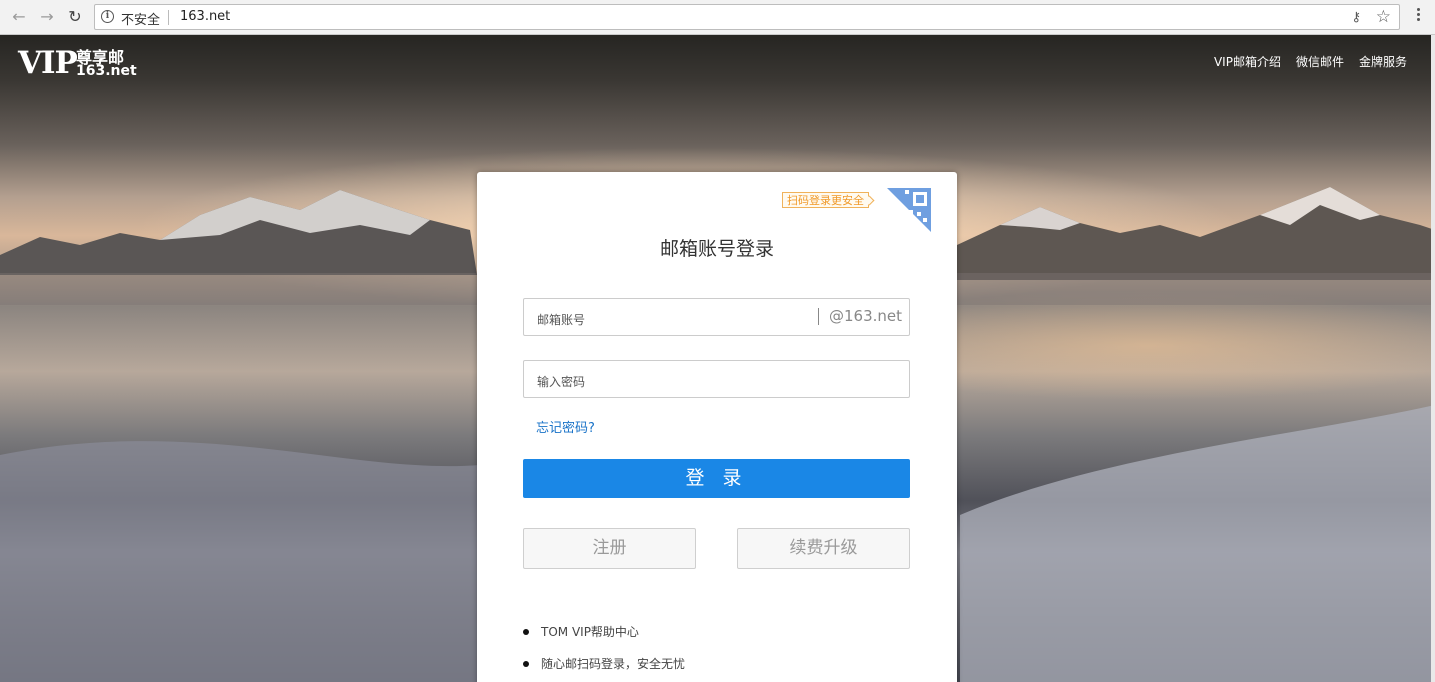  What do you see at coordinates (716, 379) in the screenshot?
I see `password-input: 输入密码` at bounding box center [716, 379].